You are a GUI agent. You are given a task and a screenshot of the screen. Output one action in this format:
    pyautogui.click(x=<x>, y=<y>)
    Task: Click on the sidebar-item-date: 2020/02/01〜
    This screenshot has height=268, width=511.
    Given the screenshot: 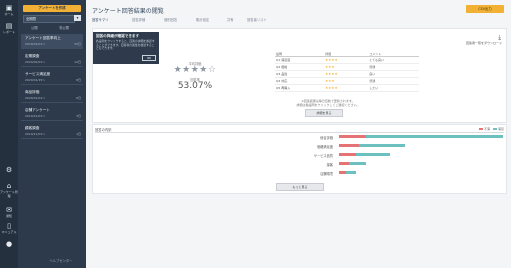 What is the action you would take?
    pyautogui.click(x=35, y=62)
    